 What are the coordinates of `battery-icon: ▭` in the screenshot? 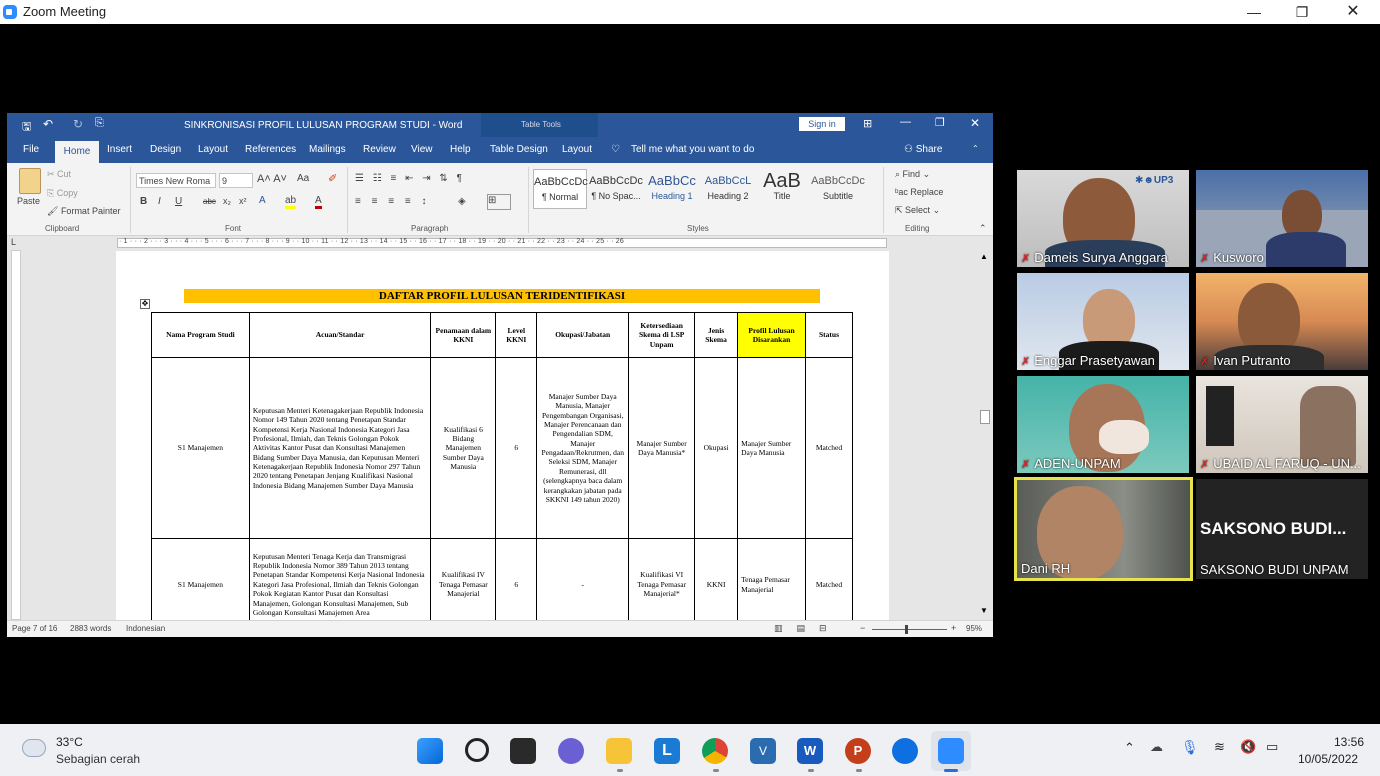 It's located at (1272, 747).